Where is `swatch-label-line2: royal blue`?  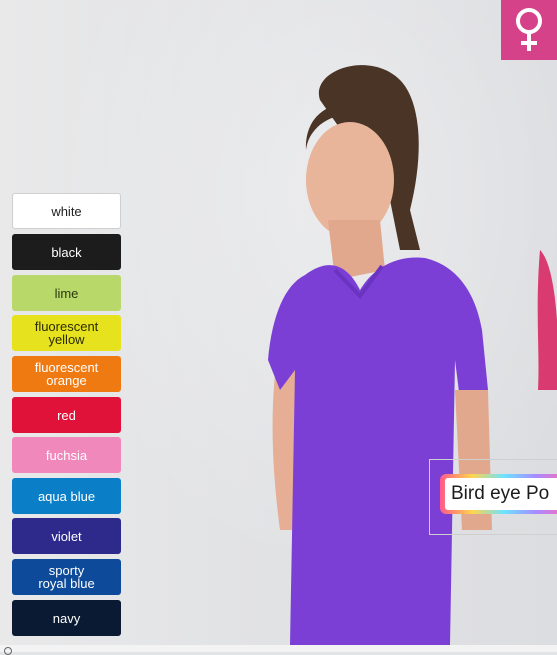 swatch-label-line2: royal blue is located at coordinates (66, 583).